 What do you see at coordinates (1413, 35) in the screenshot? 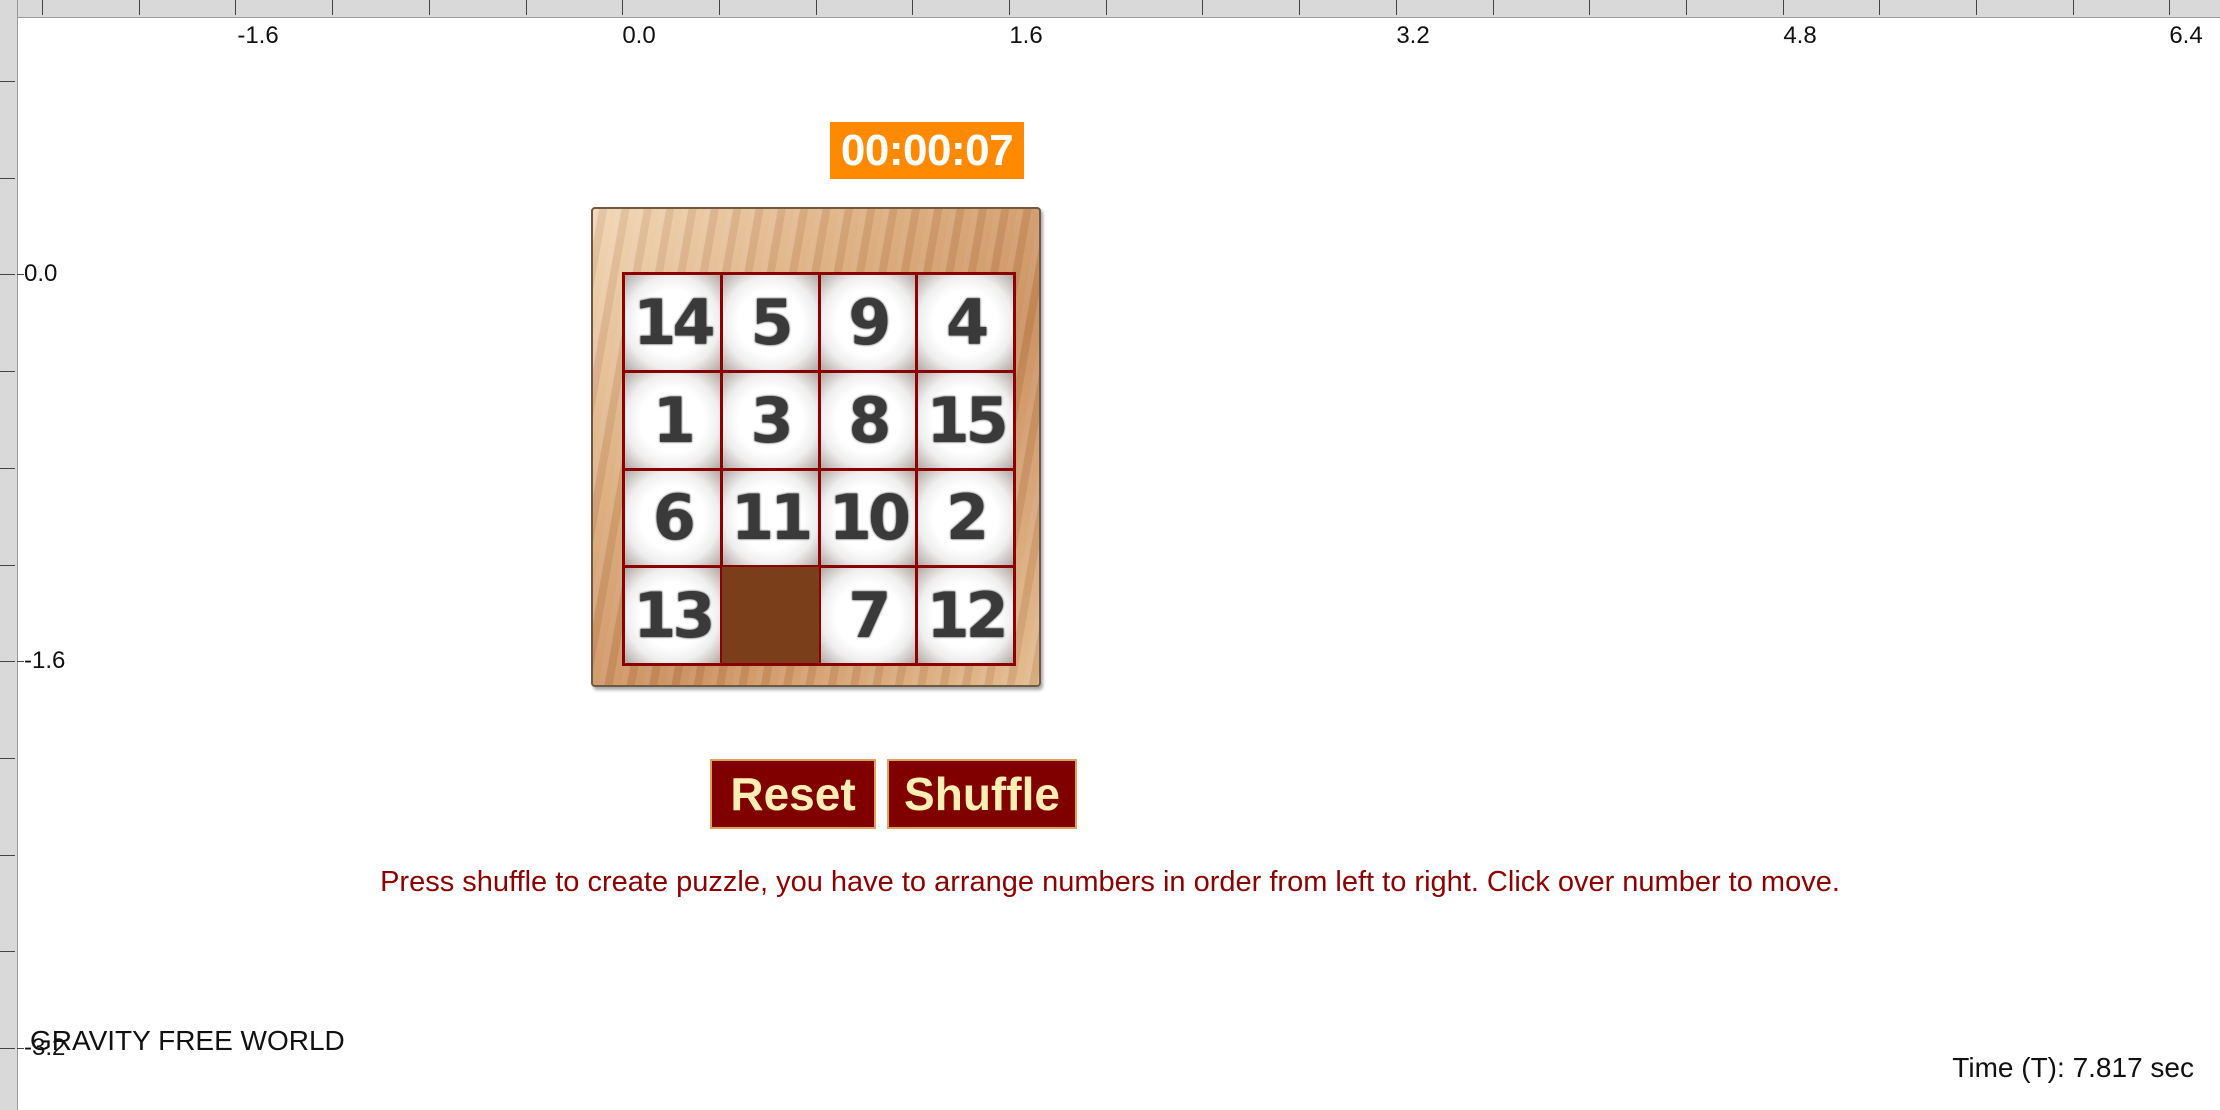
I see `x-tick-label: 3.2` at bounding box center [1413, 35].